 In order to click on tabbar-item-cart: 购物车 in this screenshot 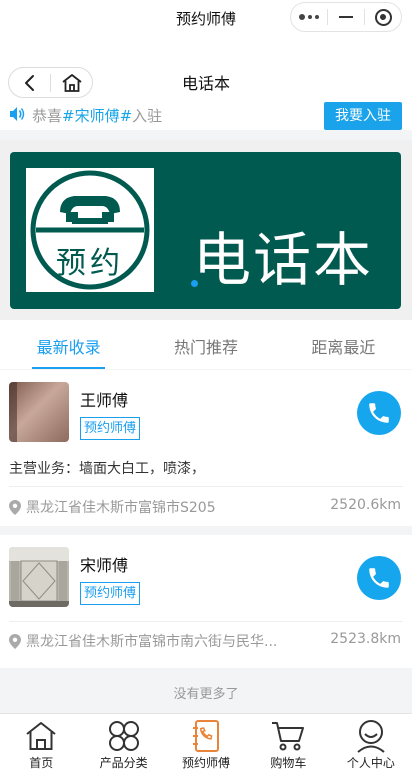, I will do `click(288, 742)`.